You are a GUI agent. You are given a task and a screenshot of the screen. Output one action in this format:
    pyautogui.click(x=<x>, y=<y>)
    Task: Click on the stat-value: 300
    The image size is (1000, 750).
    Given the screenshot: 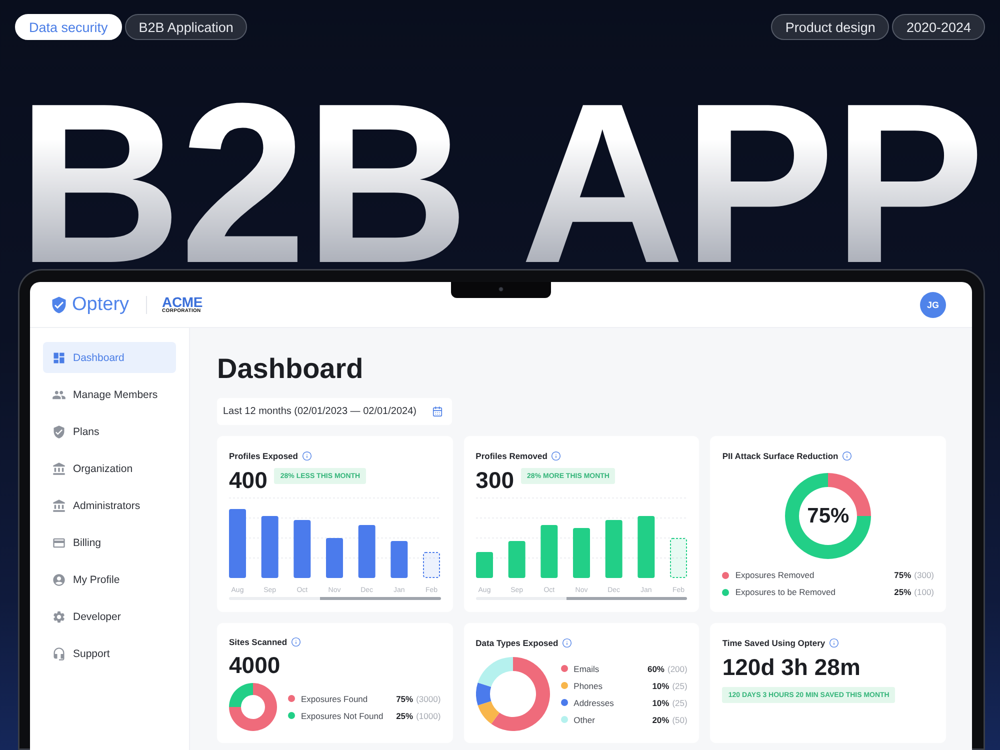 What is the action you would take?
    pyautogui.click(x=495, y=480)
    